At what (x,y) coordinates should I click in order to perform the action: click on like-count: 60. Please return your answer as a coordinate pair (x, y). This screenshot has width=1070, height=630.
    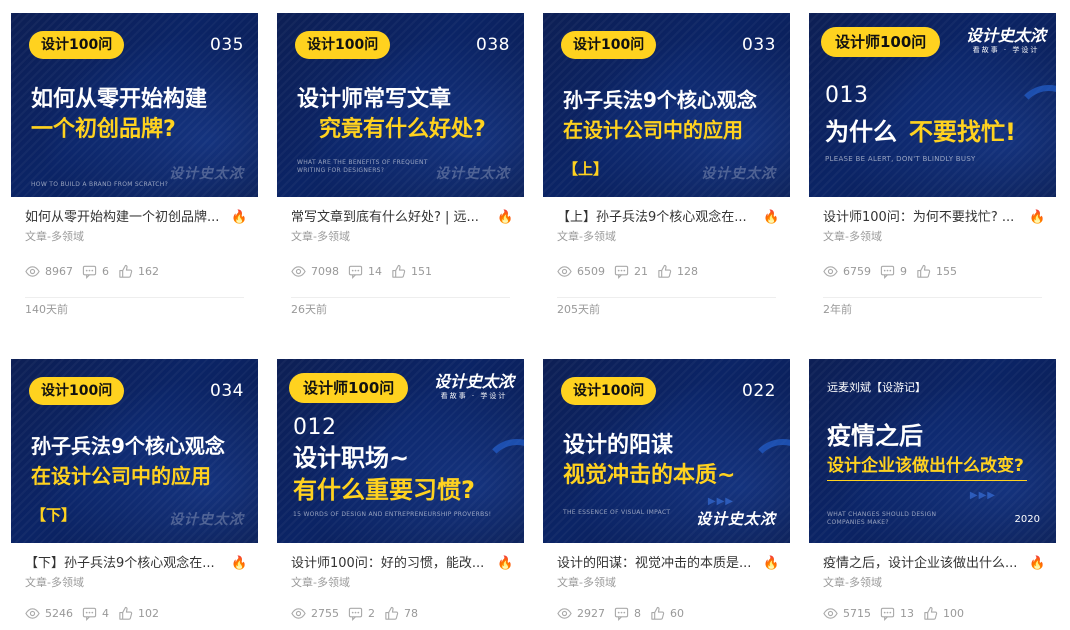
    Looking at the image, I should click on (677, 613).